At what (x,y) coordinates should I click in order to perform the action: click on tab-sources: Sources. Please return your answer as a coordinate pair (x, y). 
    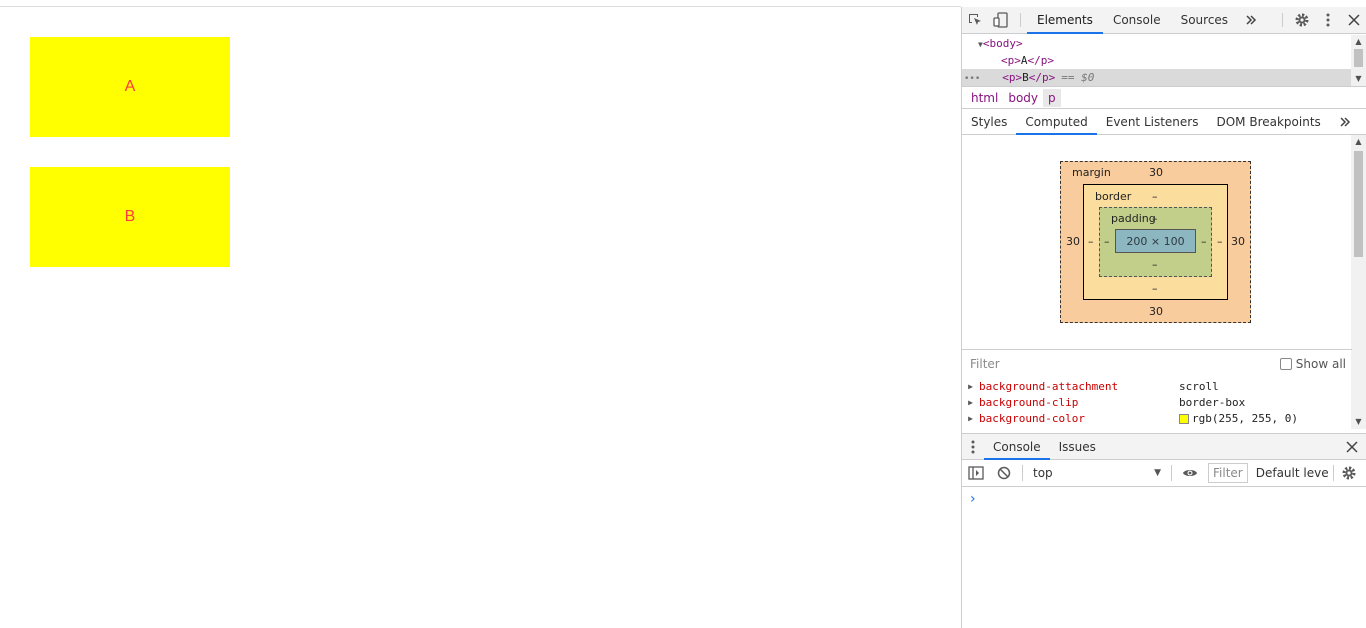
    Looking at the image, I should click on (1204, 20).